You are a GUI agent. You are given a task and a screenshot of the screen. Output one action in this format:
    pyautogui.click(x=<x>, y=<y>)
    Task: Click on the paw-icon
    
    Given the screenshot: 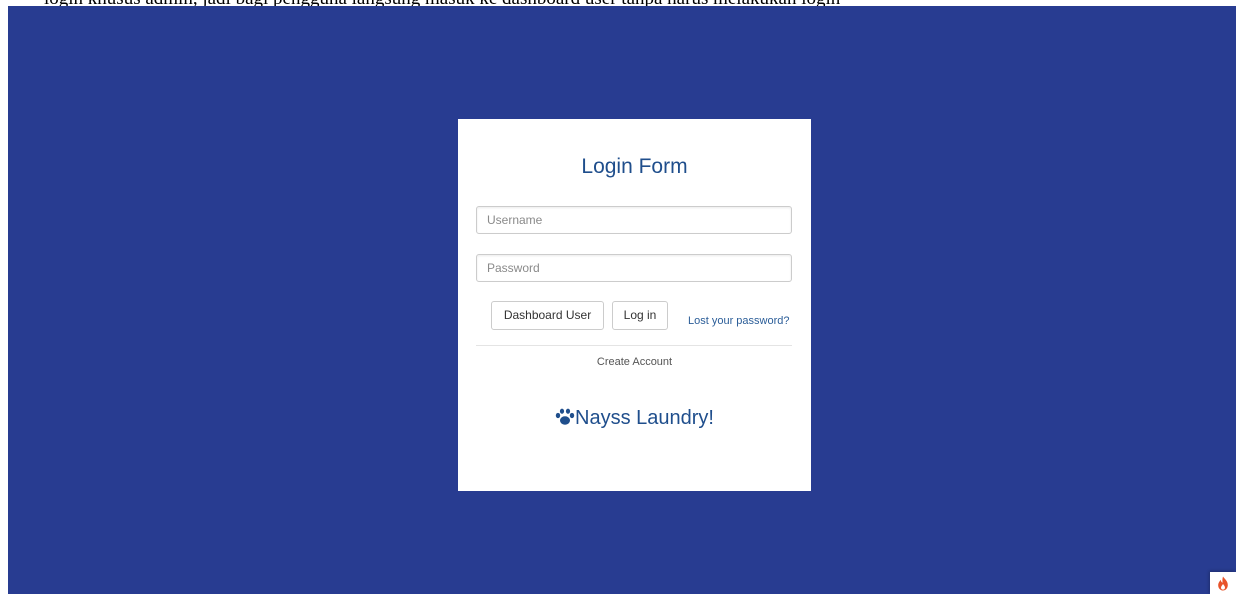 What is the action you would take?
    pyautogui.click(x=565, y=416)
    